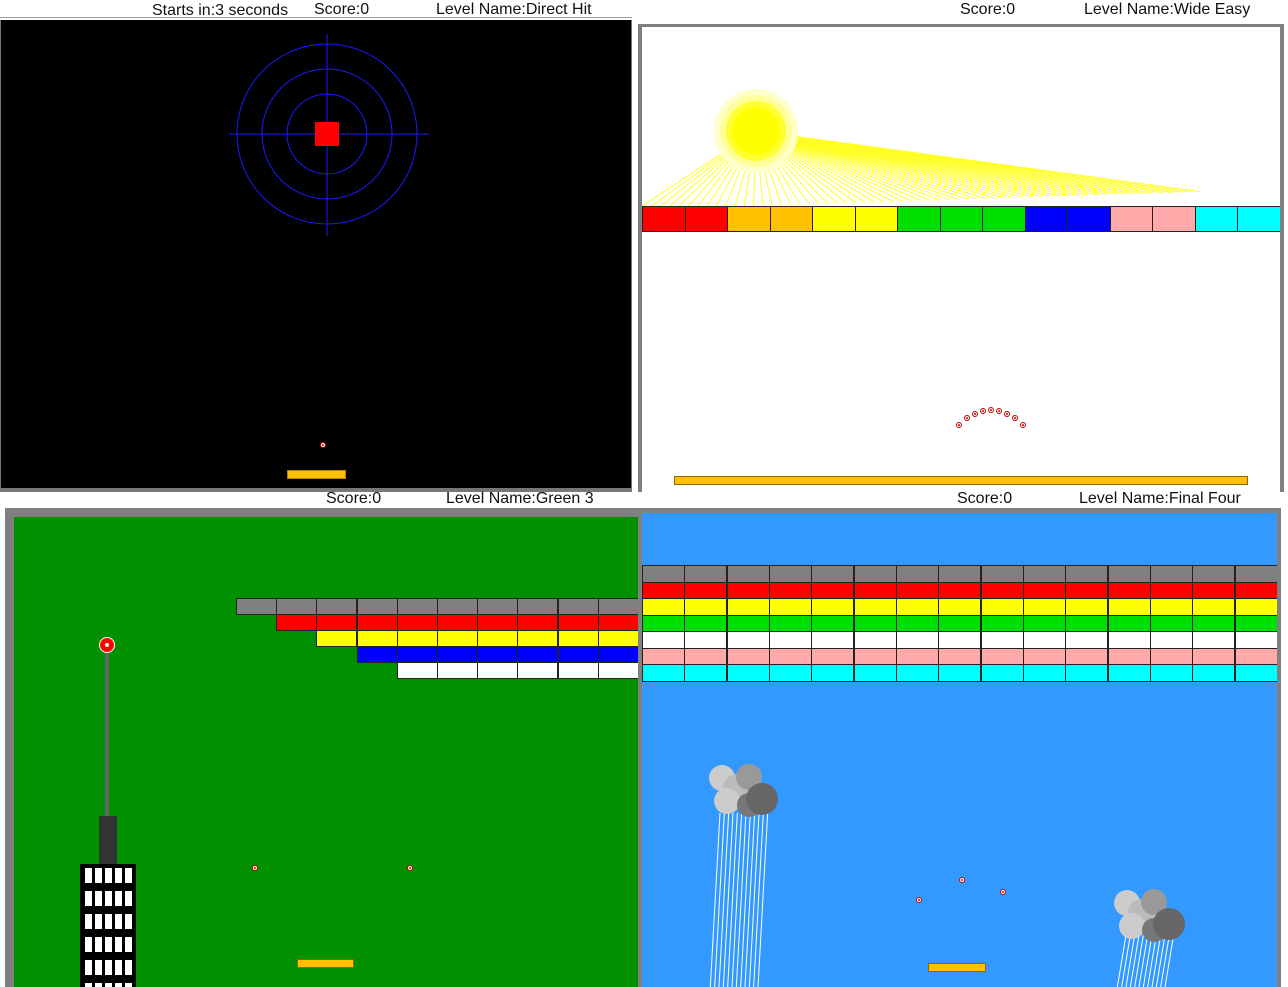  Describe the element at coordinates (520, 498) in the screenshot. I see `level-name-text: Level Name:Green 3` at that location.